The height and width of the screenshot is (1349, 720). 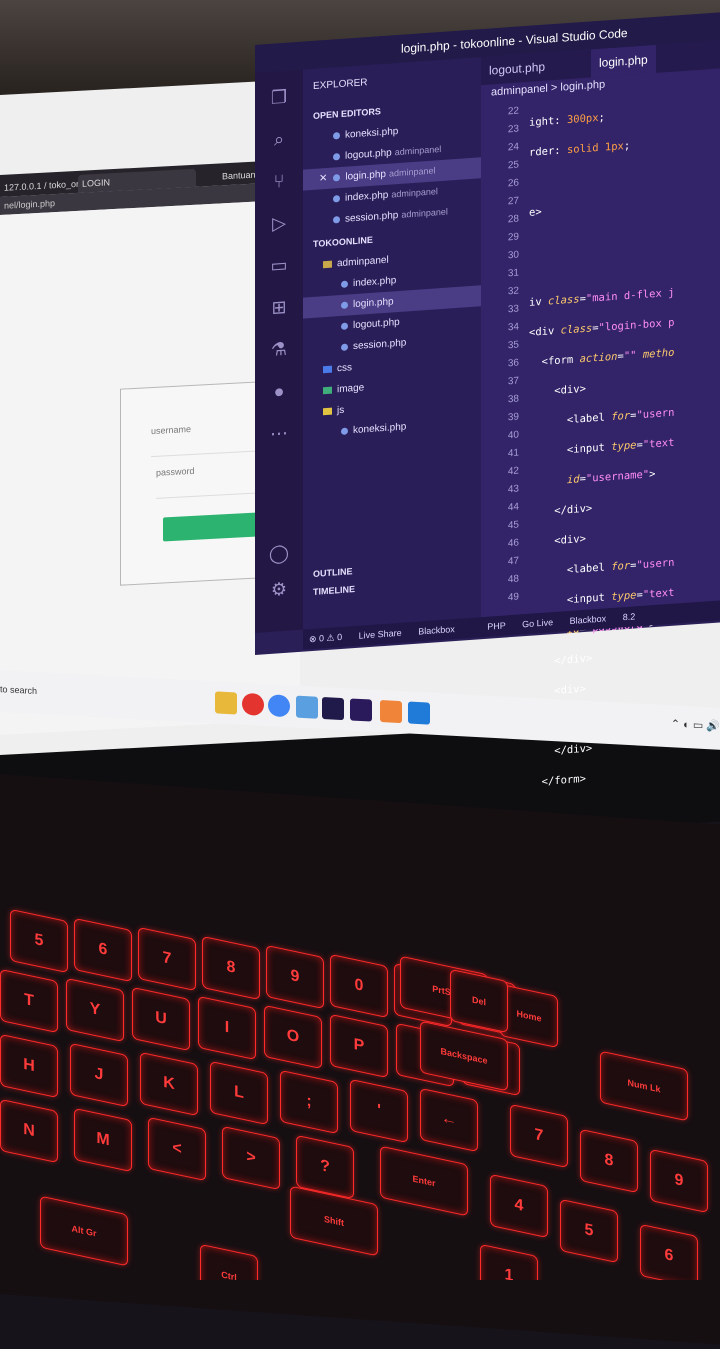 I want to click on key-2-2: K, so click(x=169, y=1084).